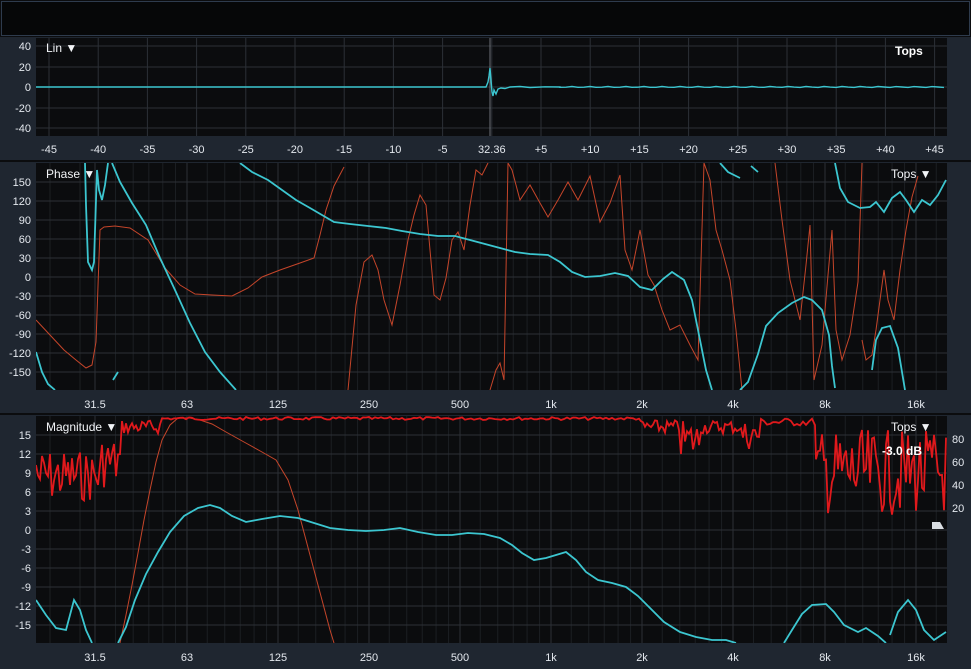  Describe the element at coordinates (28, 512) in the screenshot. I see `magnitude-y-tick: 3` at that location.